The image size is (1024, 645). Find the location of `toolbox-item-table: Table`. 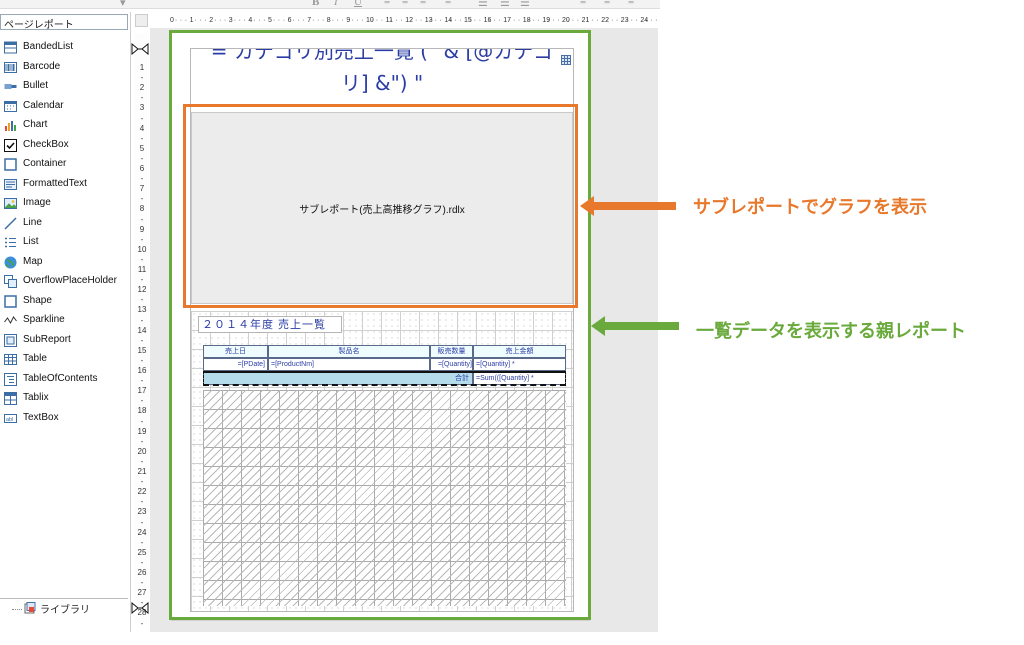

toolbox-item-table: Table is located at coordinates (65, 359).